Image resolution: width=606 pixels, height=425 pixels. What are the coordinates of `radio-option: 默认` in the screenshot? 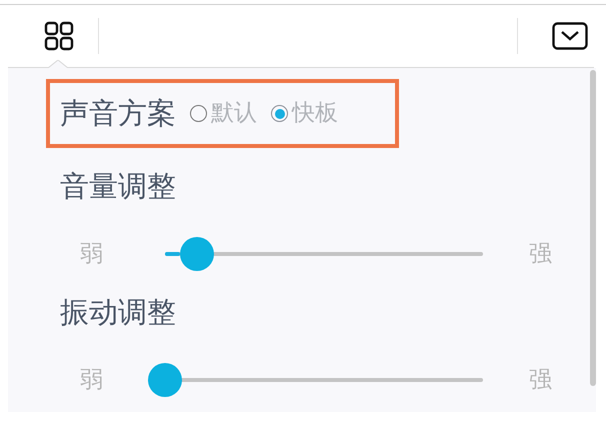 It's located at (223, 113).